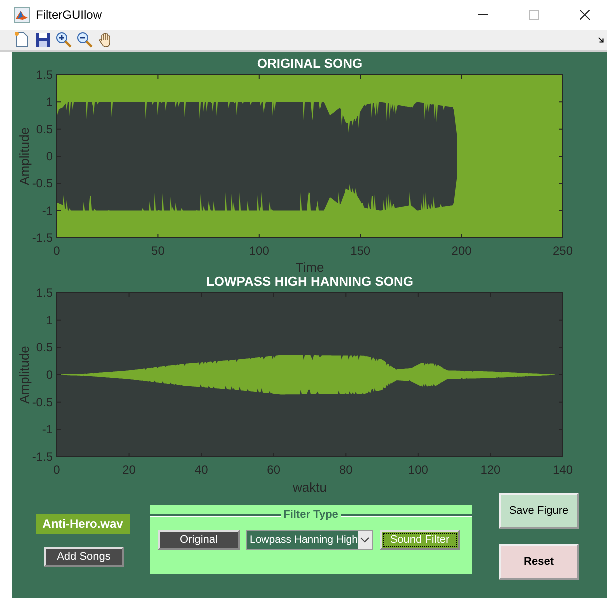  Describe the element at coordinates (346, 470) in the screenshot. I see `x-tick-label: 80` at that location.